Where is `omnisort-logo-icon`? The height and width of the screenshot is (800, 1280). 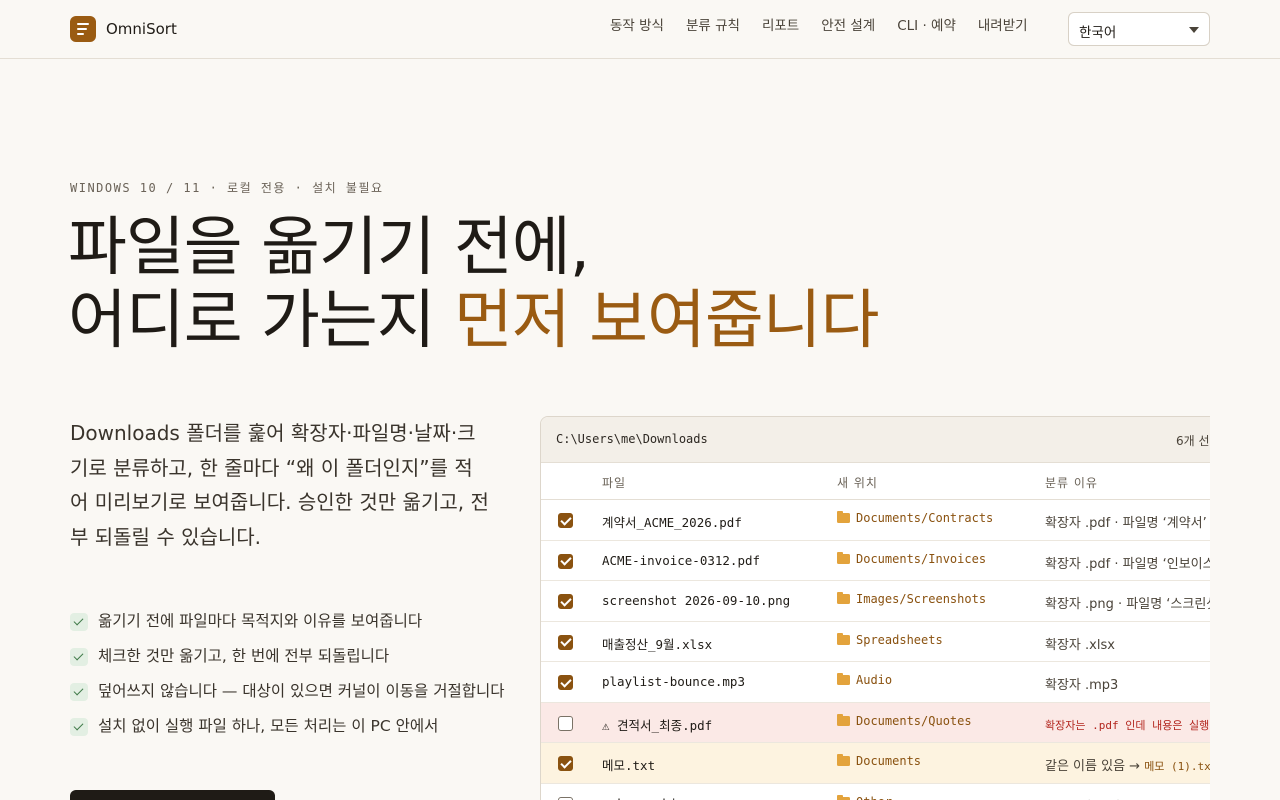
omnisort-logo-icon is located at coordinates (83, 29).